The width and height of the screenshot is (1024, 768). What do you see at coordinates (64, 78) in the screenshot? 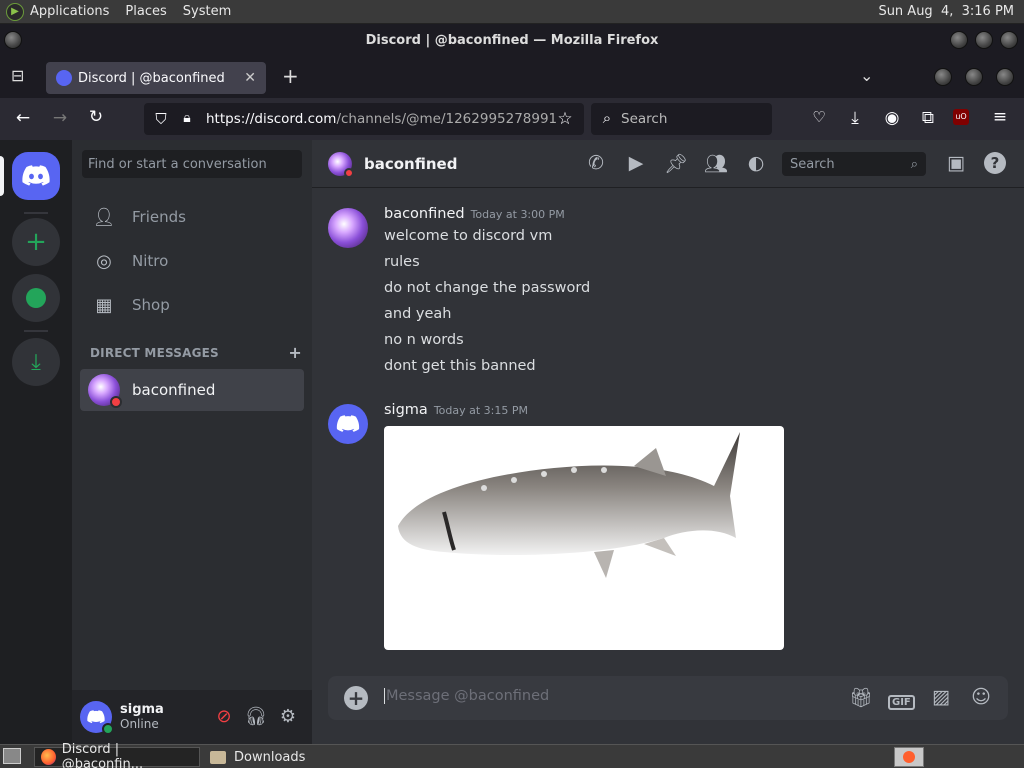
I see `discord-favicon-icon` at bounding box center [64, 78].